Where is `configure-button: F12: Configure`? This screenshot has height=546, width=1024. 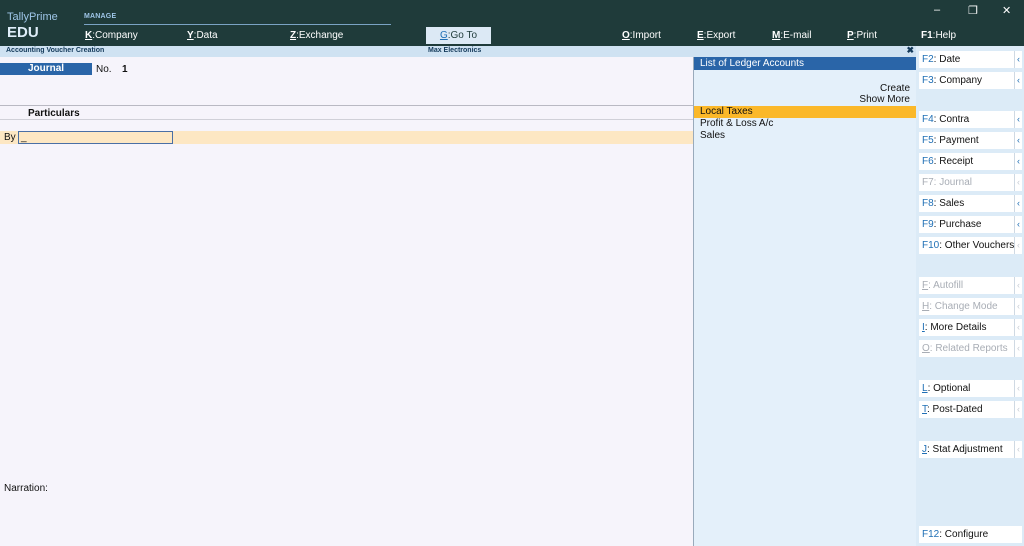
configure-button: F12: Configure is located at coordinates (970, 534).